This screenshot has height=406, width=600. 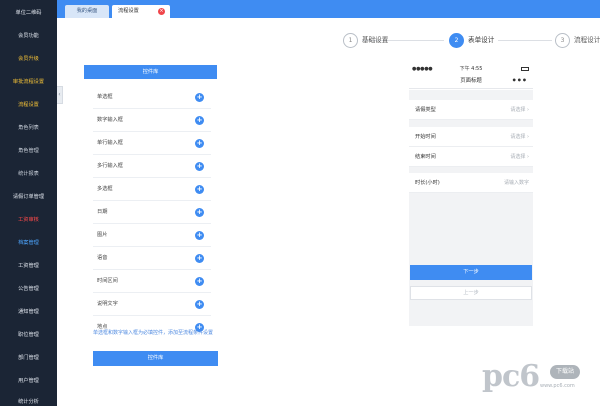 I want to click on sidebar-item-statistics-analysis: 统计分析, so click(x=28, y=401).